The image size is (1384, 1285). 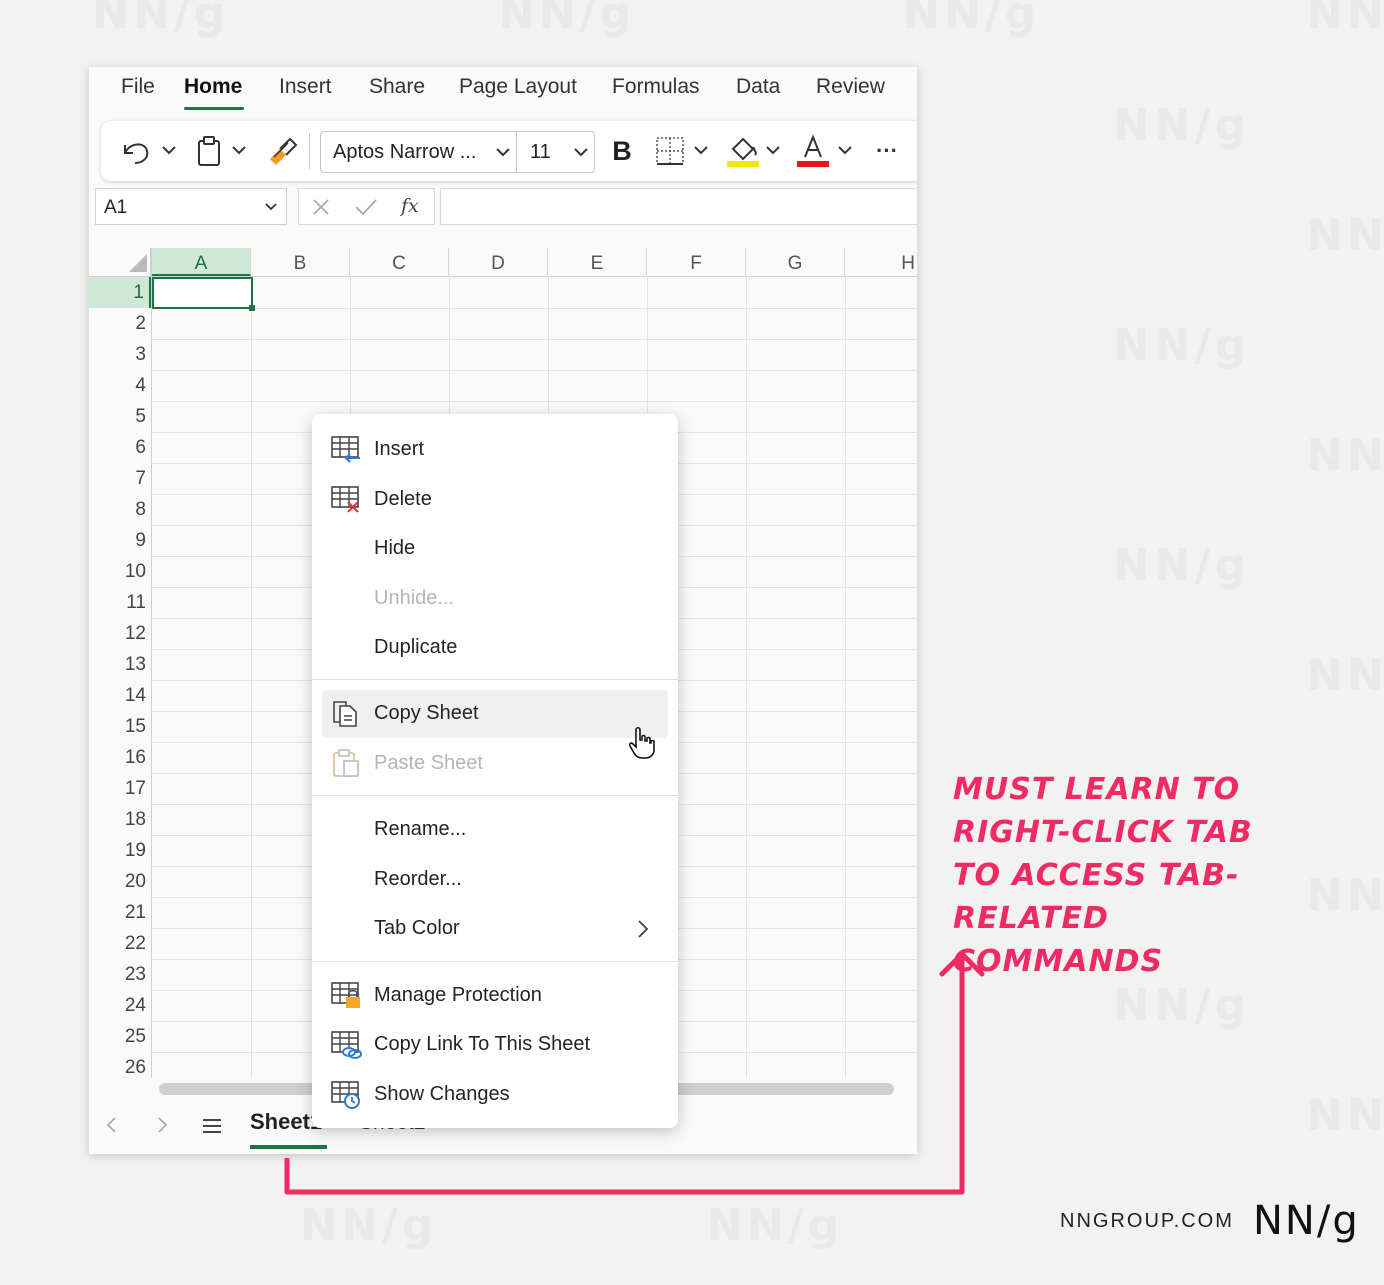 I want to click on row-header-13: 13, so click(x=120, y=664).